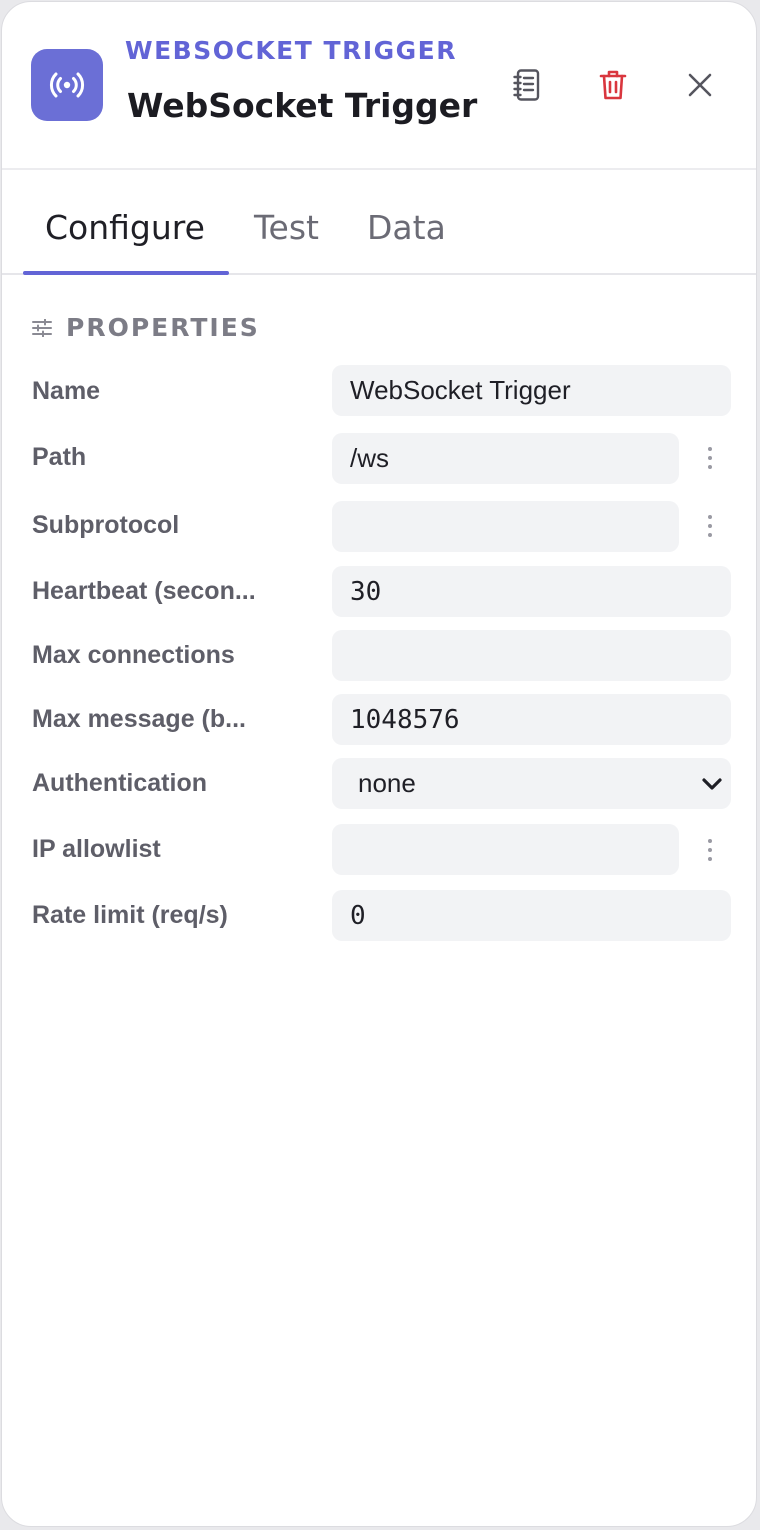 Image resolution: width=760 pixels, height=1530 pixels. I want to click on subprotocol-input, so click(505, 526).